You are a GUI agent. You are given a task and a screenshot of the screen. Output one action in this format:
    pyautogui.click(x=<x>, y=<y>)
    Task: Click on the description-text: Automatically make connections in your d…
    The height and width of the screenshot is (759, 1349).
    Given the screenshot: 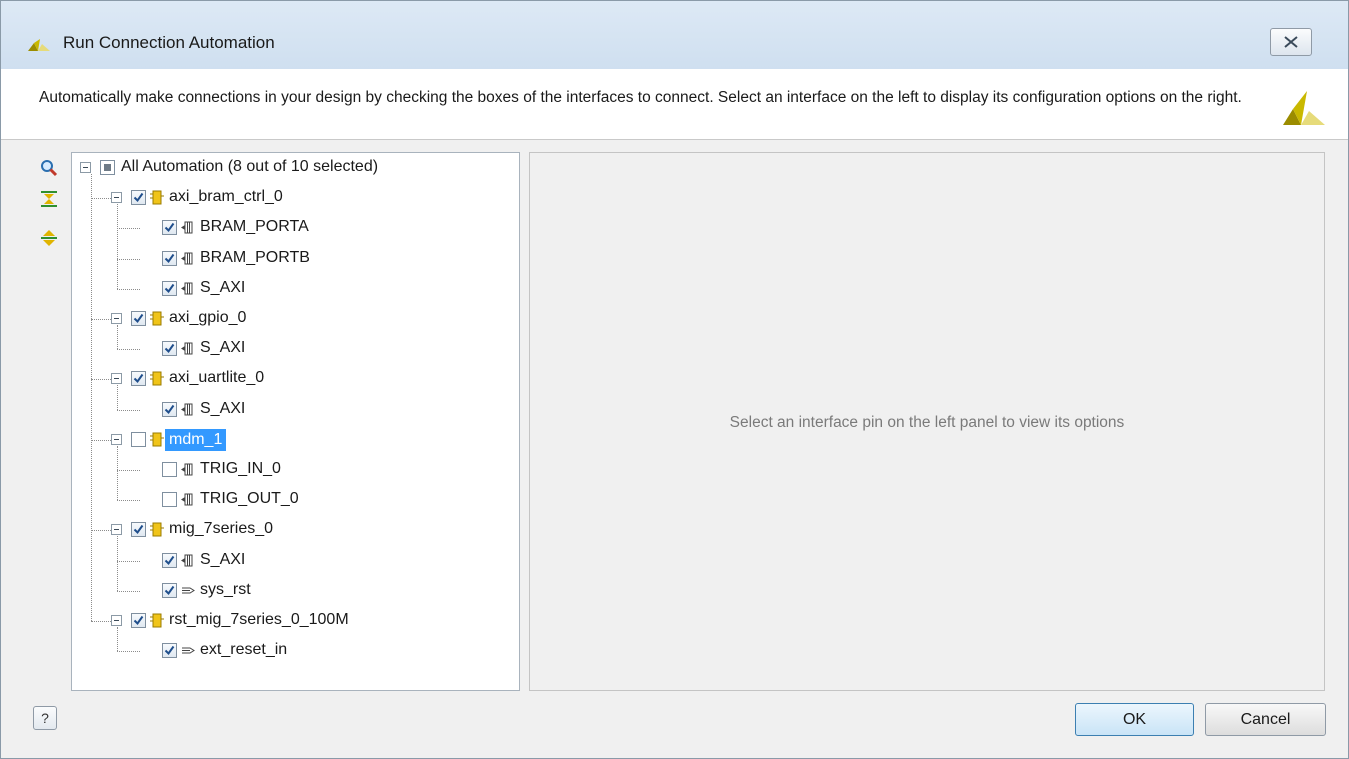 What is the action you would take?
    pyautogui.click(x=640, y=97)
    